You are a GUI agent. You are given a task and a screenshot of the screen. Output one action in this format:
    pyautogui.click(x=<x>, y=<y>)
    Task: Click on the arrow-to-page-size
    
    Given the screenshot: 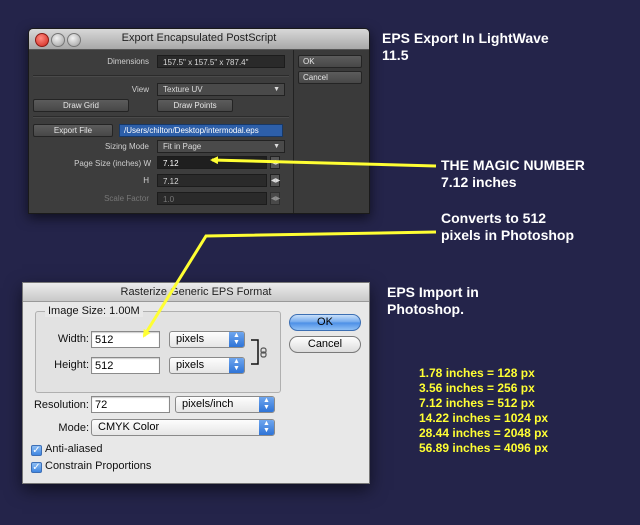 What is the action you would take?
    pyautogui.click(x=323, y=162)
    